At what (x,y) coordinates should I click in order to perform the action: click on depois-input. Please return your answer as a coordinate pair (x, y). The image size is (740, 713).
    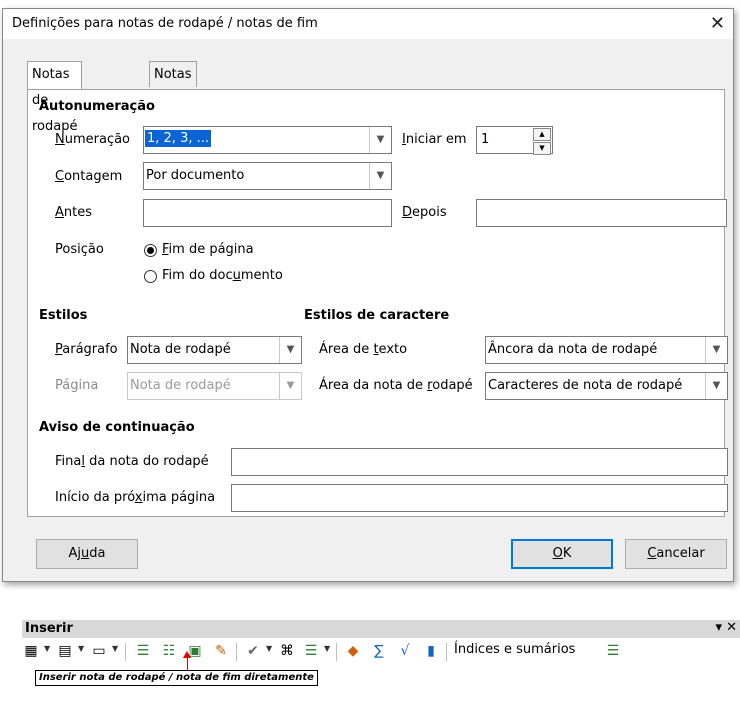
    Looking at the image, I should click on (601, 213).